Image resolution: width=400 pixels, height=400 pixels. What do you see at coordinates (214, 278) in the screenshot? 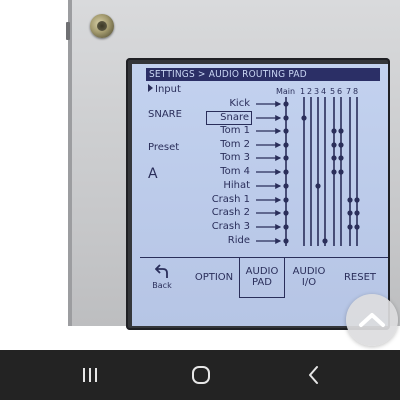
I see `option-button: OPTION` at bounding box center [214, 278].